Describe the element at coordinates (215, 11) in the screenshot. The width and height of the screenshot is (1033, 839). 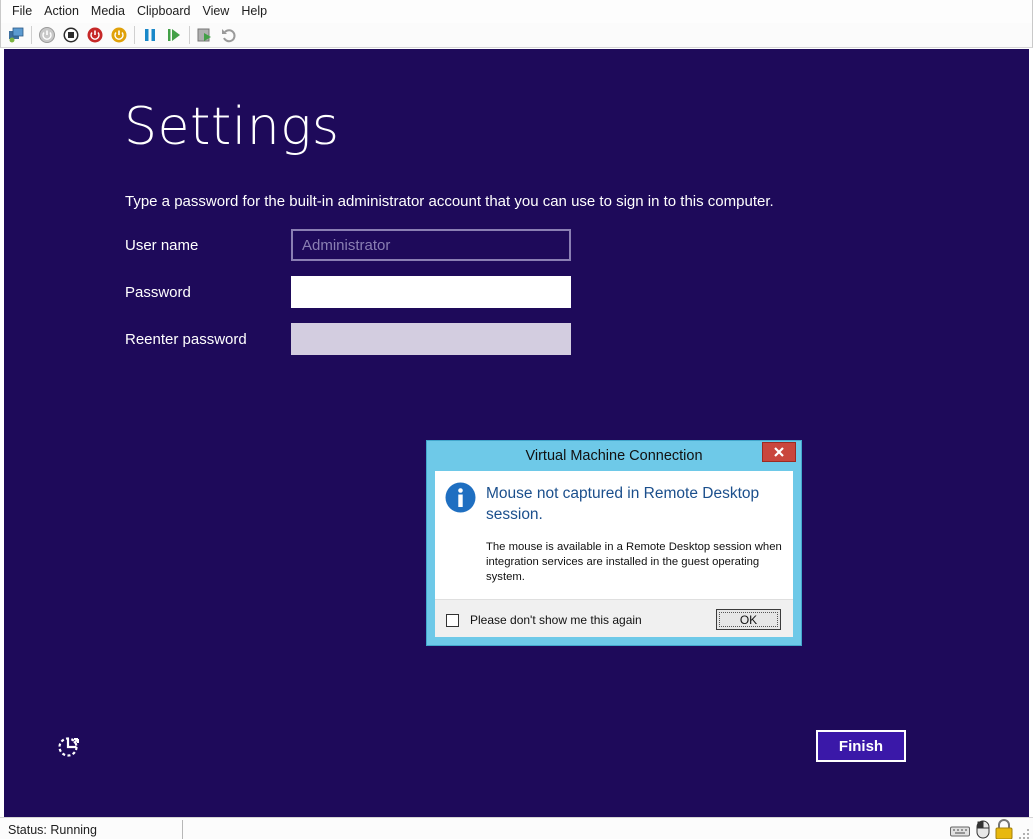
I see `menu-view: View` at that location.